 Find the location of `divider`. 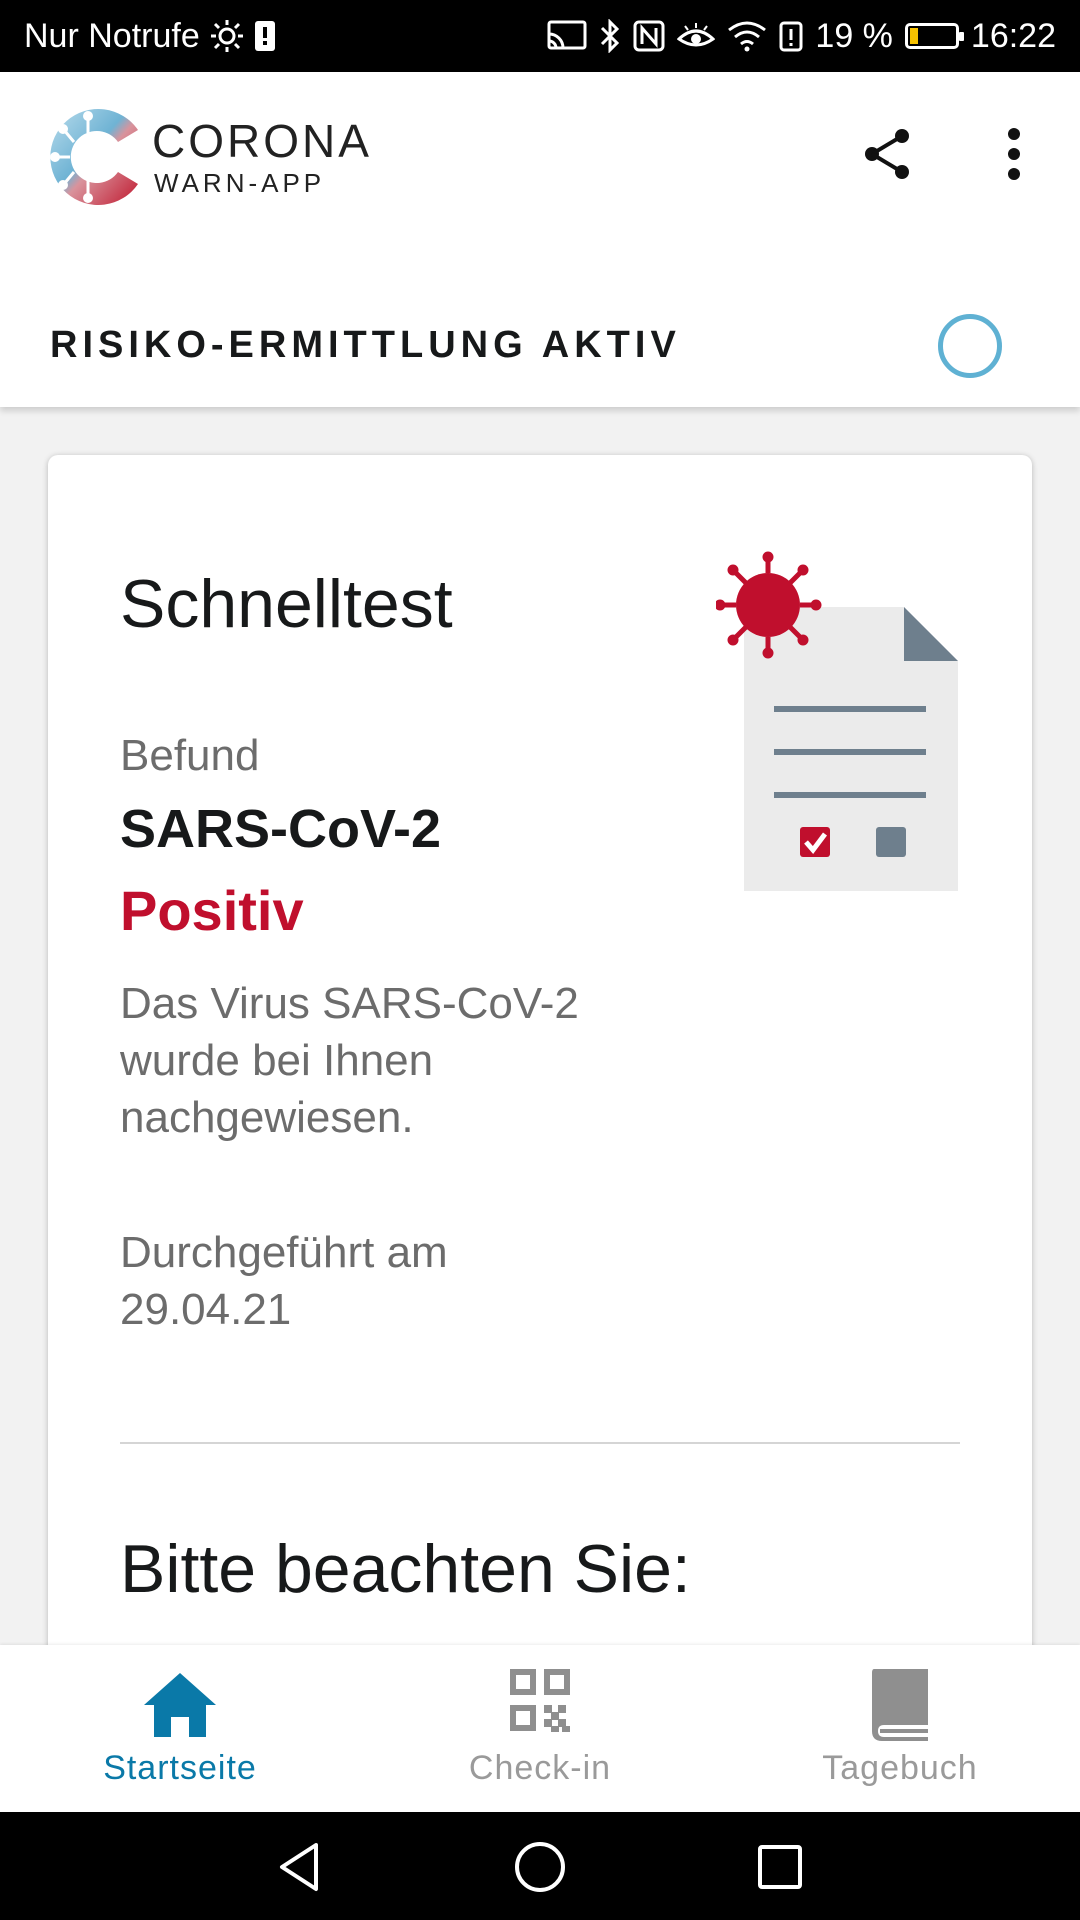

divider is located at coordinates (540, 1443).